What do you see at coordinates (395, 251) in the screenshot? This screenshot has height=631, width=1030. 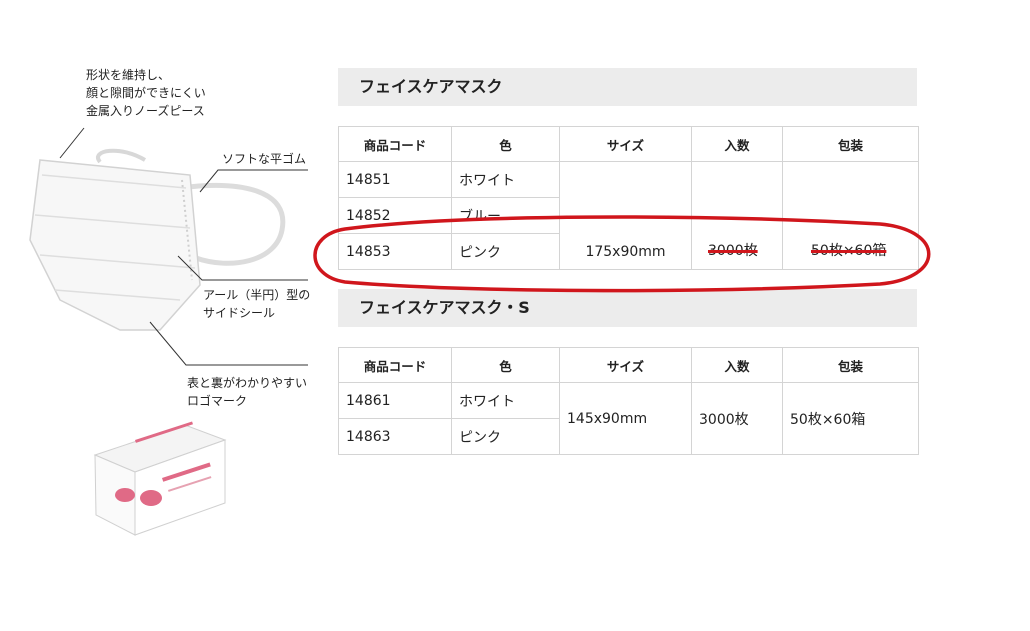 I see `cell-code: 14853` at bounding box center [395, 251].